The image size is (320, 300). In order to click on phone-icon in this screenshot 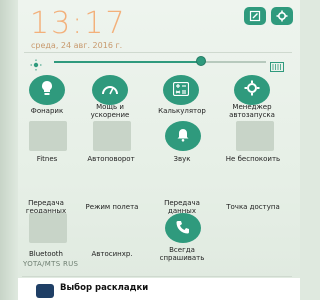, I will do `click(183, 228)`.